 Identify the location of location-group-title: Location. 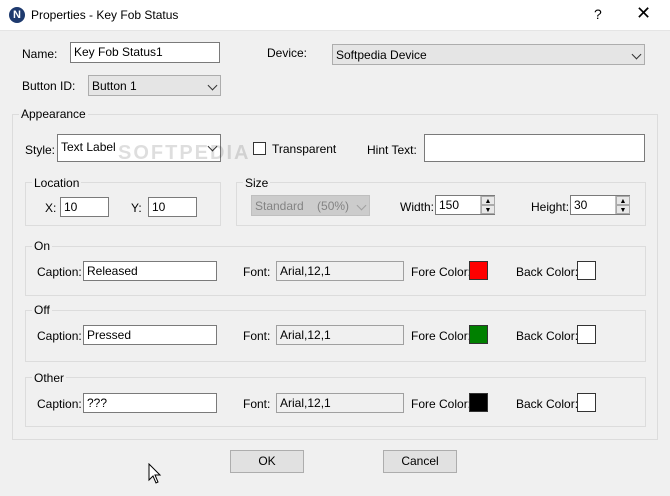
(57, 183).